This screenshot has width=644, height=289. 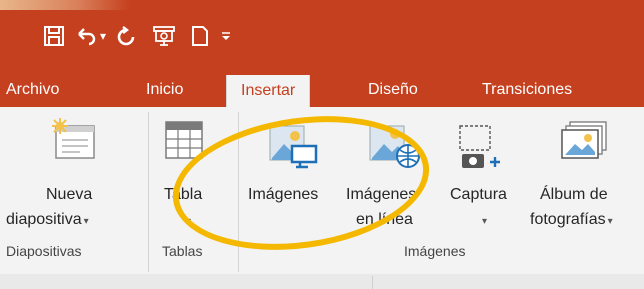 What do you see at coordinates (164, 36) in the screenshot?
I see `present-from-start-icon` at bounding box center [164, 36].